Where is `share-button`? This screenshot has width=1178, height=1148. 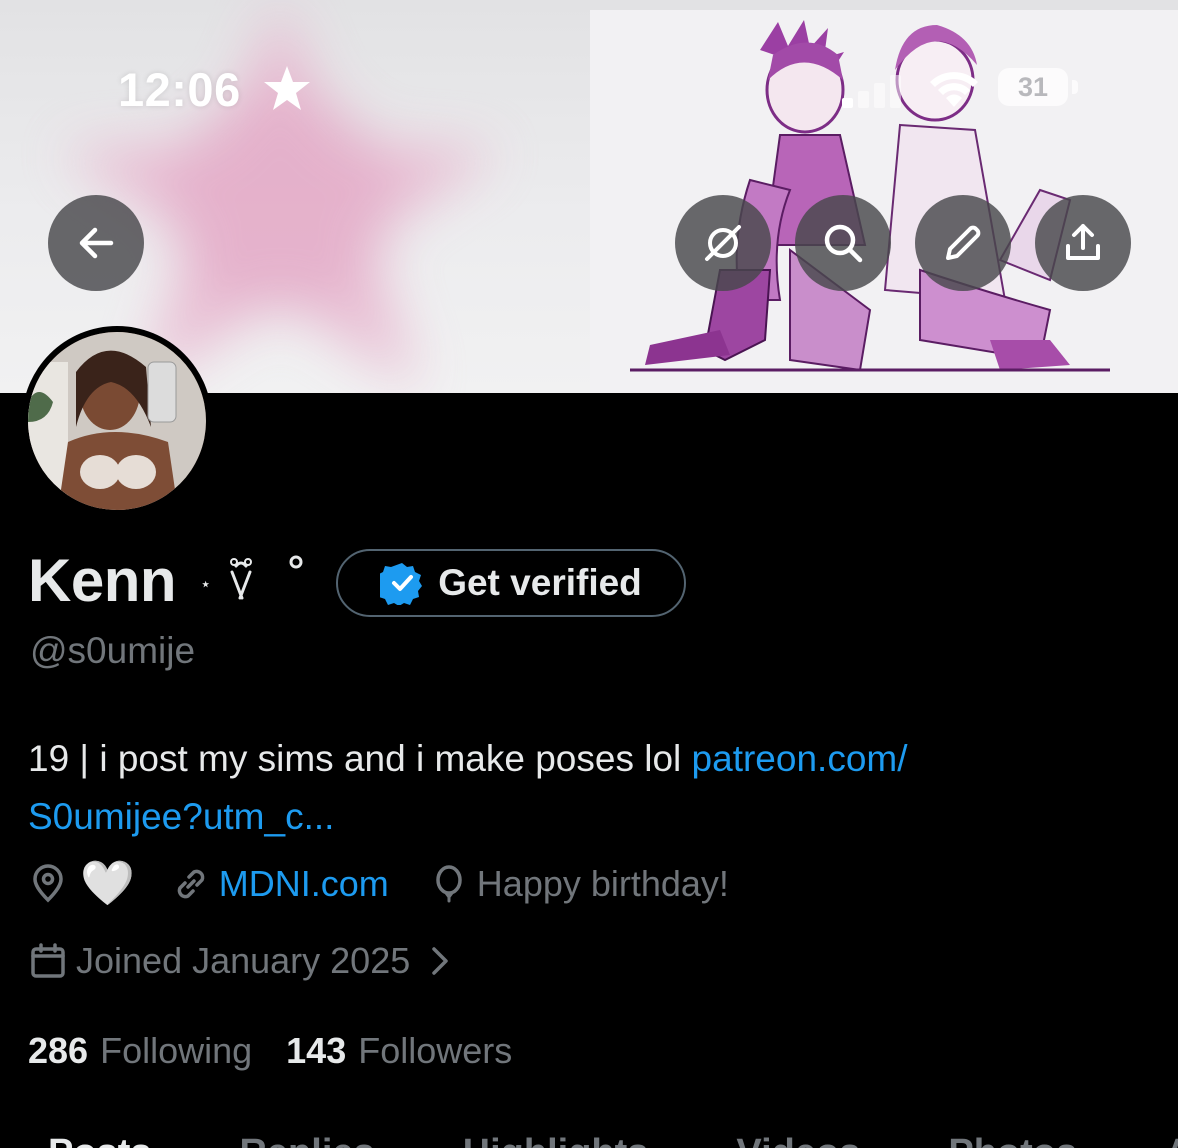 share-button is located at coordinates (1083, 243).